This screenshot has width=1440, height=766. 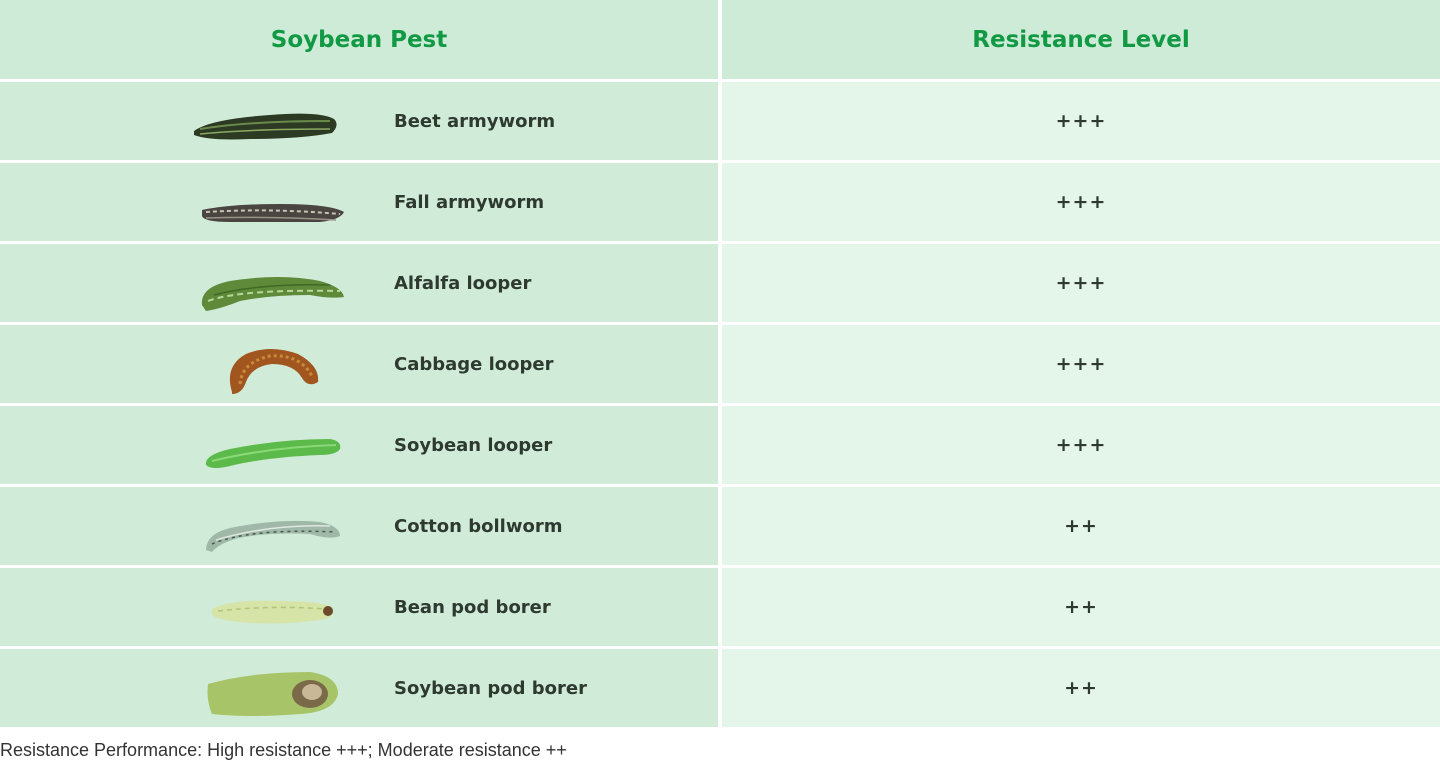 What do you see at coordinates (473, 445) in the screenshot?
I see `pest-name: Soybean looper` at bounding box center [473, 445].